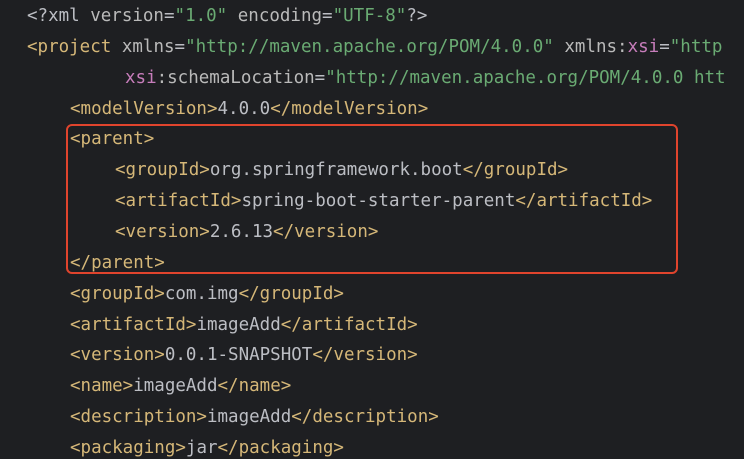  I want to click on version-open-tag: <version>, so click(117, 355).